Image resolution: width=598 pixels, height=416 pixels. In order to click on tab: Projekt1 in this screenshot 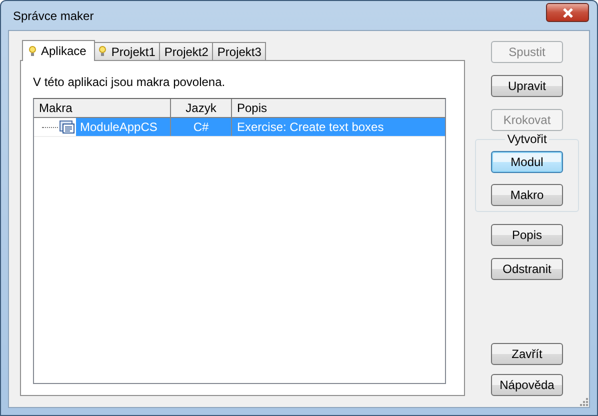, I will do `click(127, 51)`.